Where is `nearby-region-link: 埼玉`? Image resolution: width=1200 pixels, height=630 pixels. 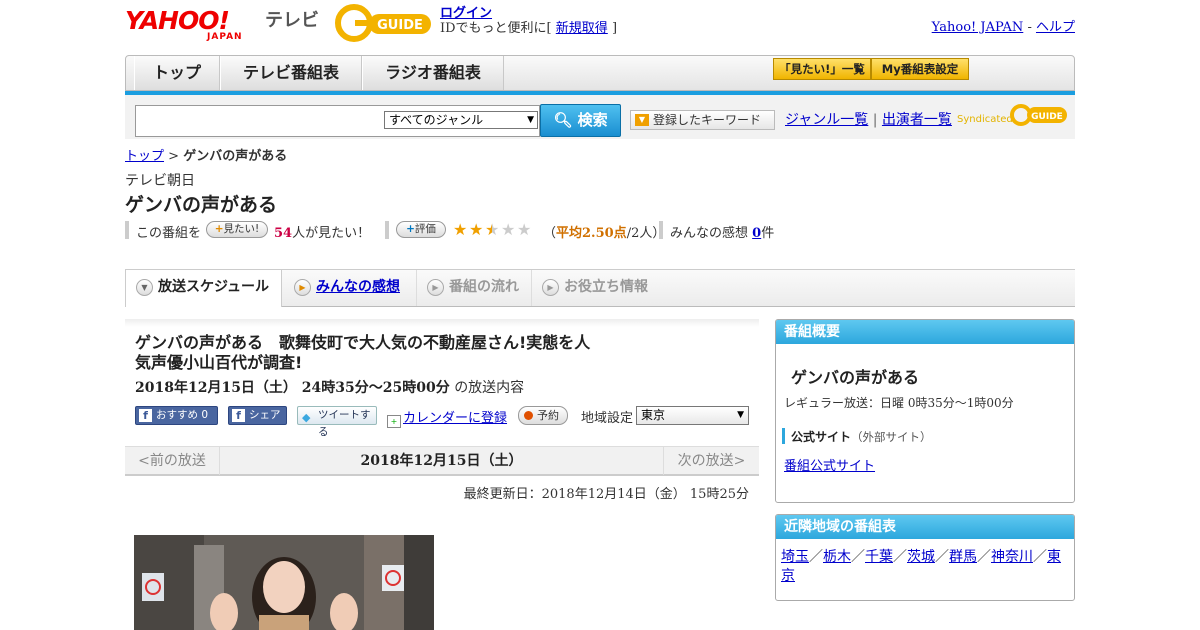
nearby-region-link: 埼玉 is located at coordinates (795, 557).